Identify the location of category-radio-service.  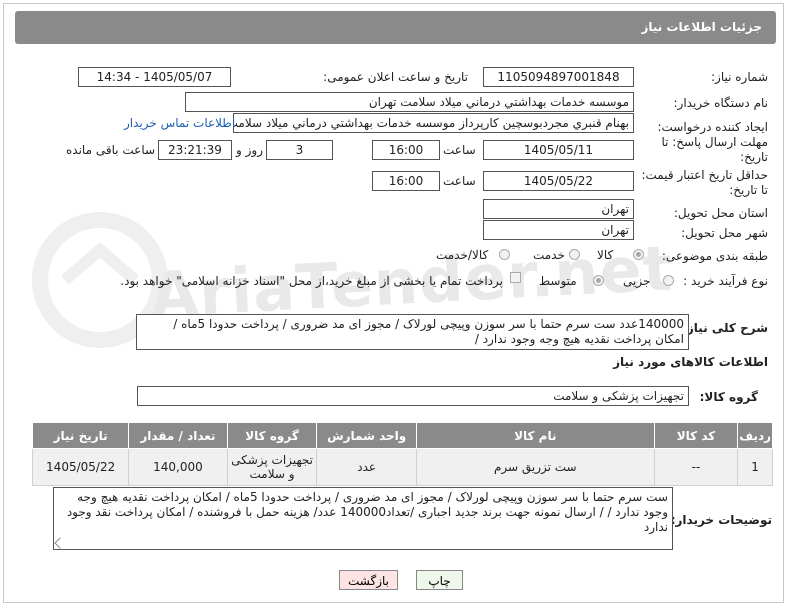
(574, 254).